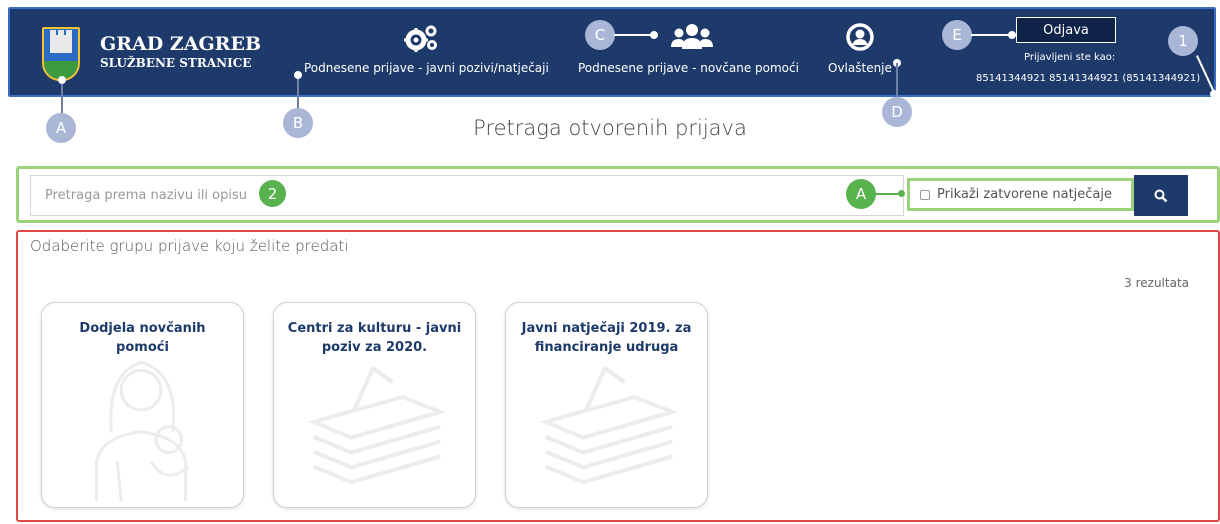 This screenshot has height=524, width=1220. What do you see at coordinates (61, 54) in the screenshot?
I see `zagreb-coat-of-arms-icon` at bounding box center [61, 54].